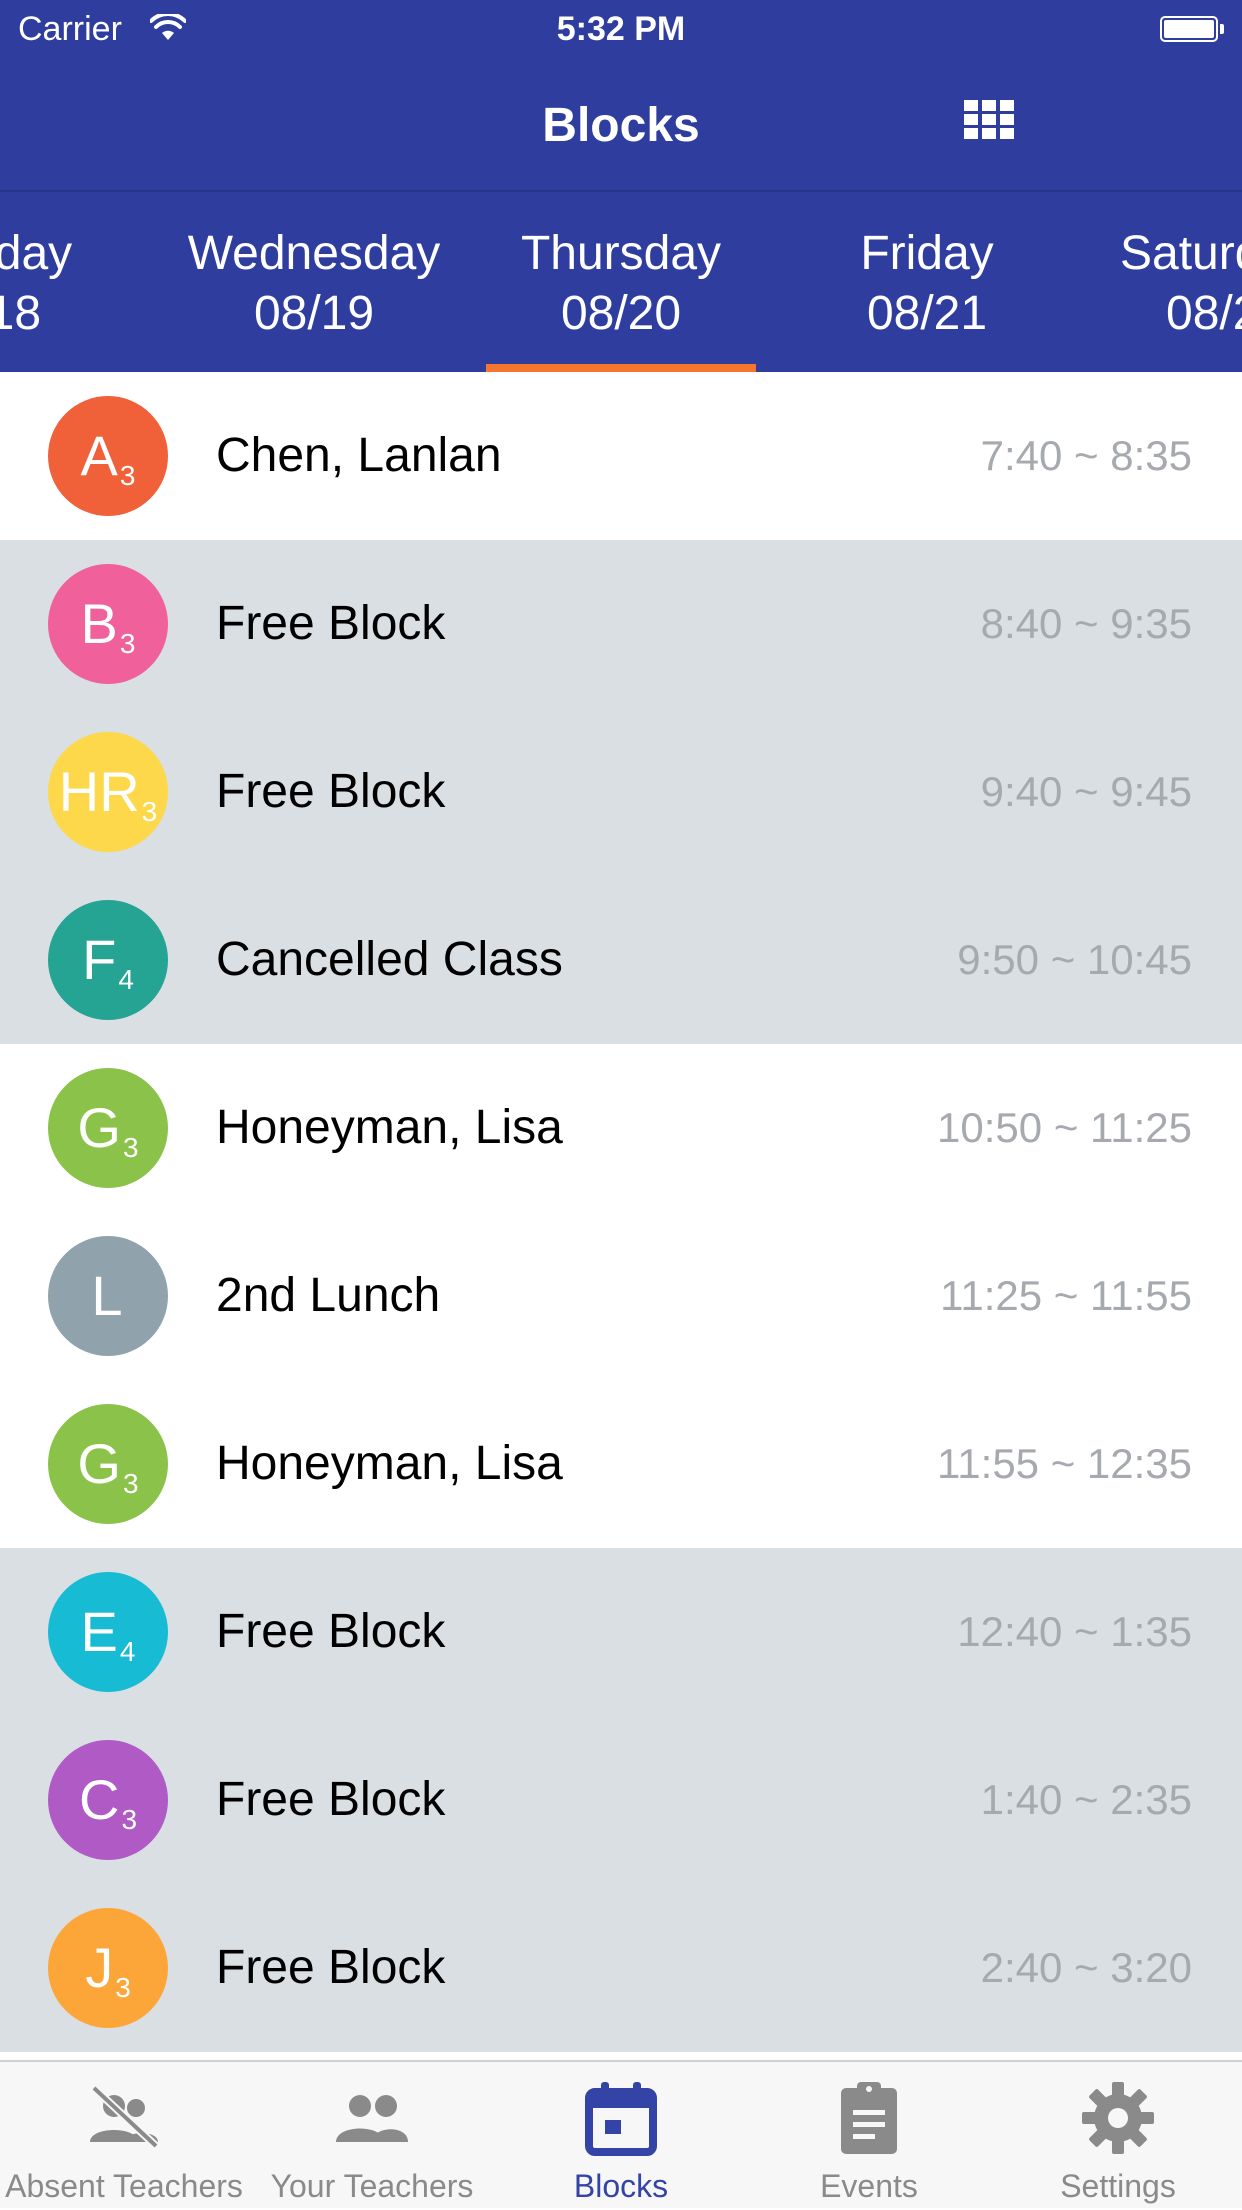  Describe the element at coordinates (21, 313) in the screenshot. I see `day-date: 08/18` at that location.